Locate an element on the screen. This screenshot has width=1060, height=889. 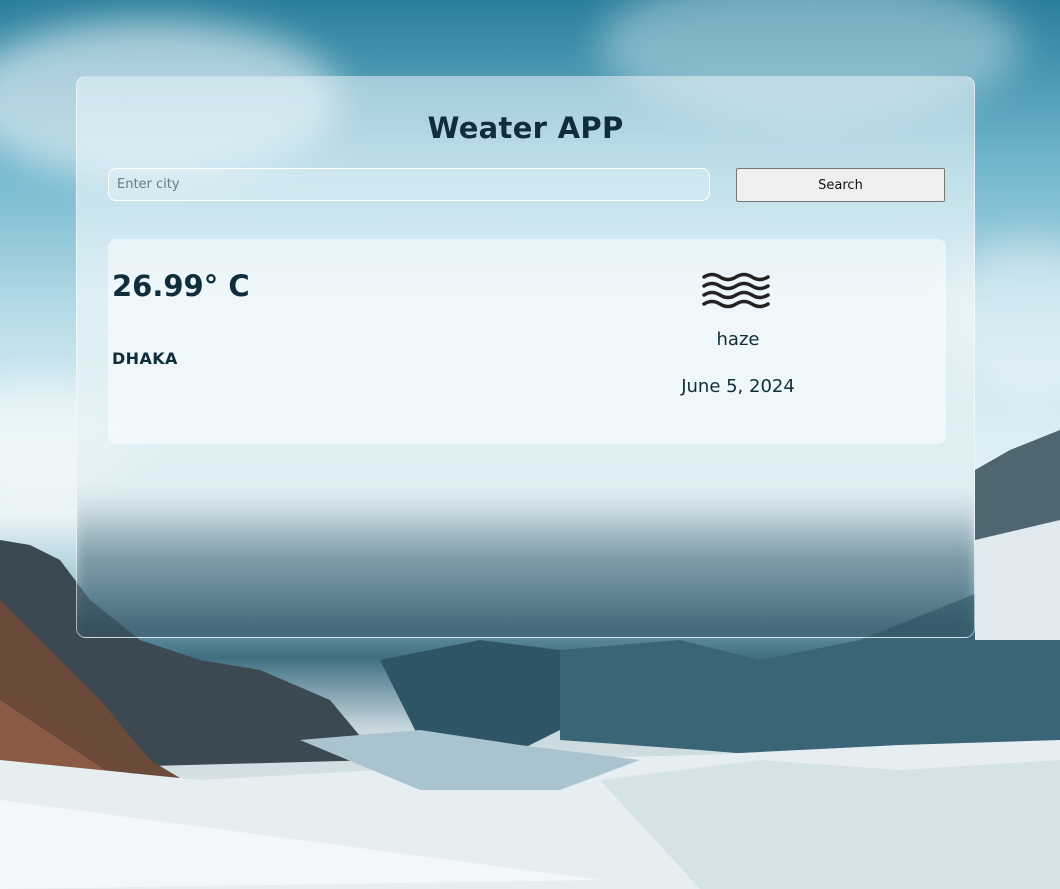
card-blur-overlay is located at coordinates (525, 567).